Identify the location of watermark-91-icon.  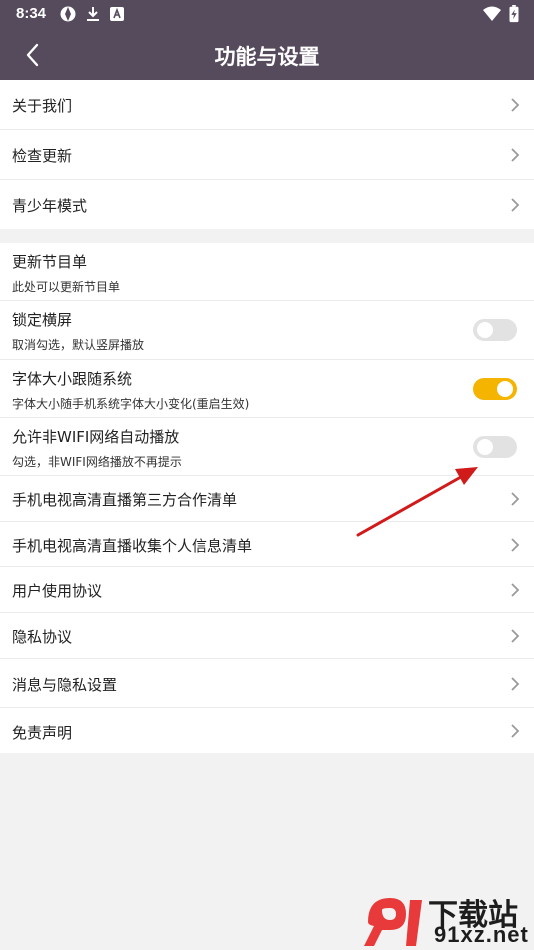
(393, 922).